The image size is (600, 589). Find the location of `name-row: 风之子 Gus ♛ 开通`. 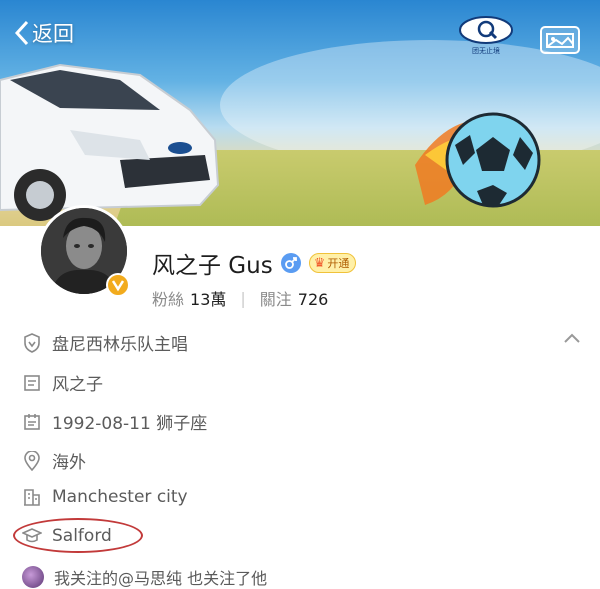

name-row: 风之子 Gus ♛ 开通 is located at coordinates (254, 263).